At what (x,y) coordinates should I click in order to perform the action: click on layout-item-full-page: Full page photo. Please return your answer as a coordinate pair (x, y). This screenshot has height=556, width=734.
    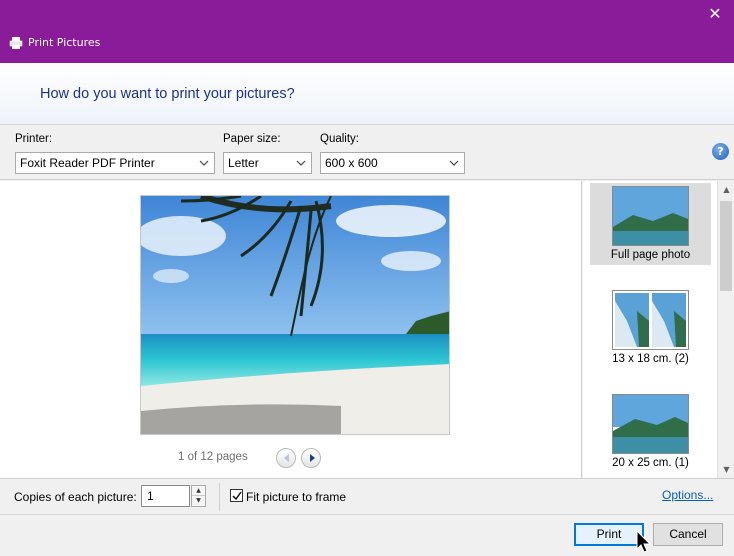
    Looking at the image, I should click on (650, 224).